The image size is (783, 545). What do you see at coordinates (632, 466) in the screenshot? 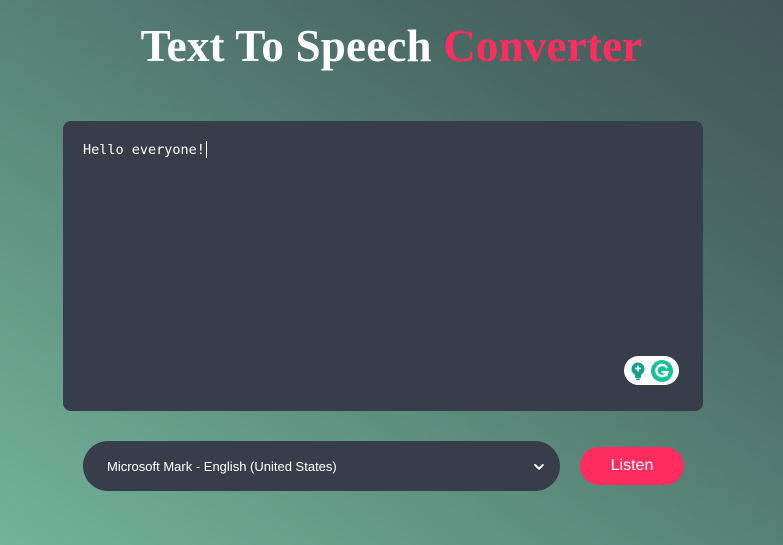
I see `listen-button: Listen` at bounding box center [632, 466].